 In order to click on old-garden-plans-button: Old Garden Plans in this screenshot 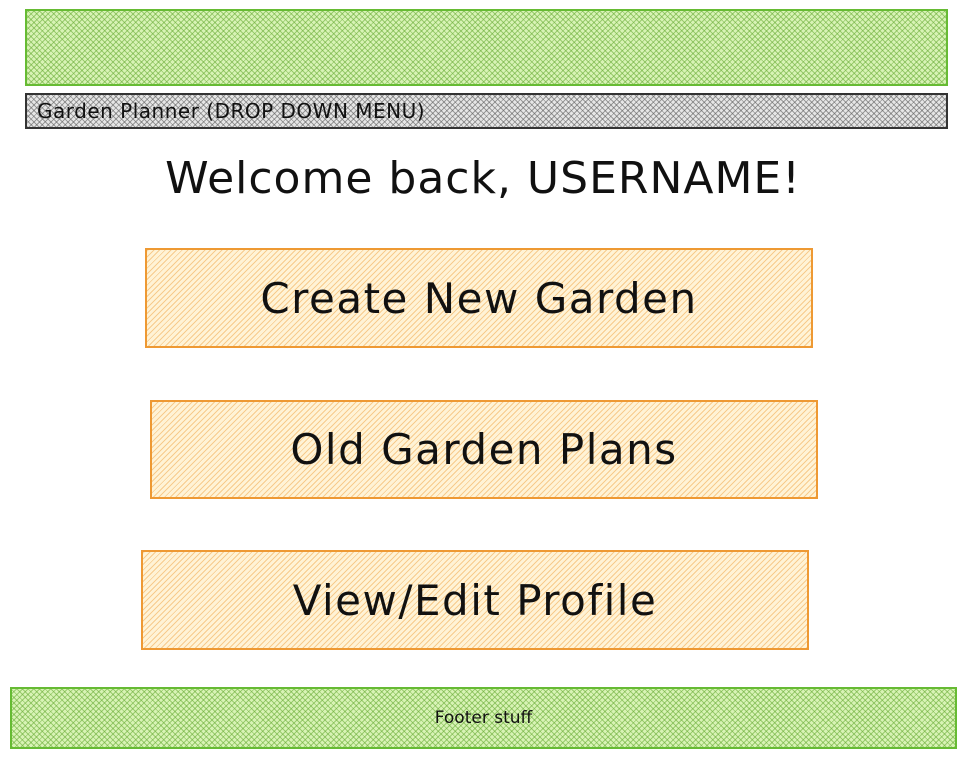, I will do `click(484, 449)`.